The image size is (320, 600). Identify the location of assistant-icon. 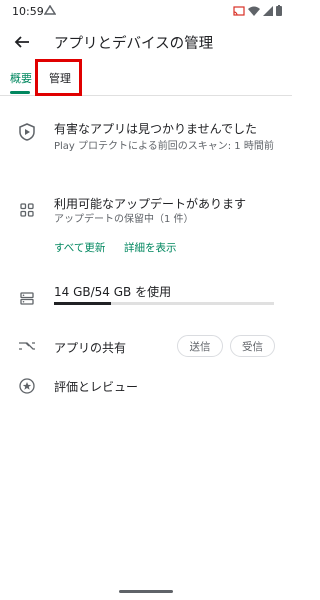
(50, 11).